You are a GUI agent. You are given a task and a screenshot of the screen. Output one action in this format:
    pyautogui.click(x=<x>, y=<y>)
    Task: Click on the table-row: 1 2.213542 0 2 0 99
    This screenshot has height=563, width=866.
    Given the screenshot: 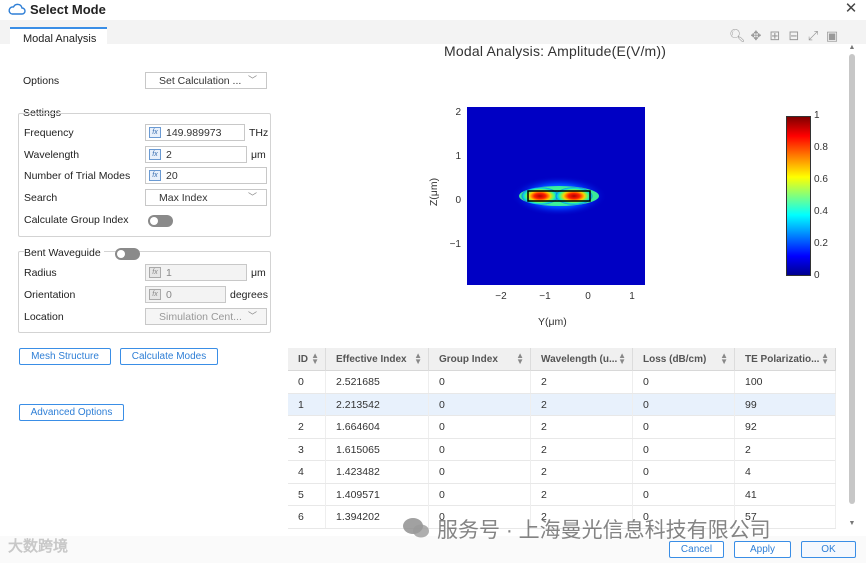 What is the action you would take?
    pyautogui.click(x=562, y=404)
    